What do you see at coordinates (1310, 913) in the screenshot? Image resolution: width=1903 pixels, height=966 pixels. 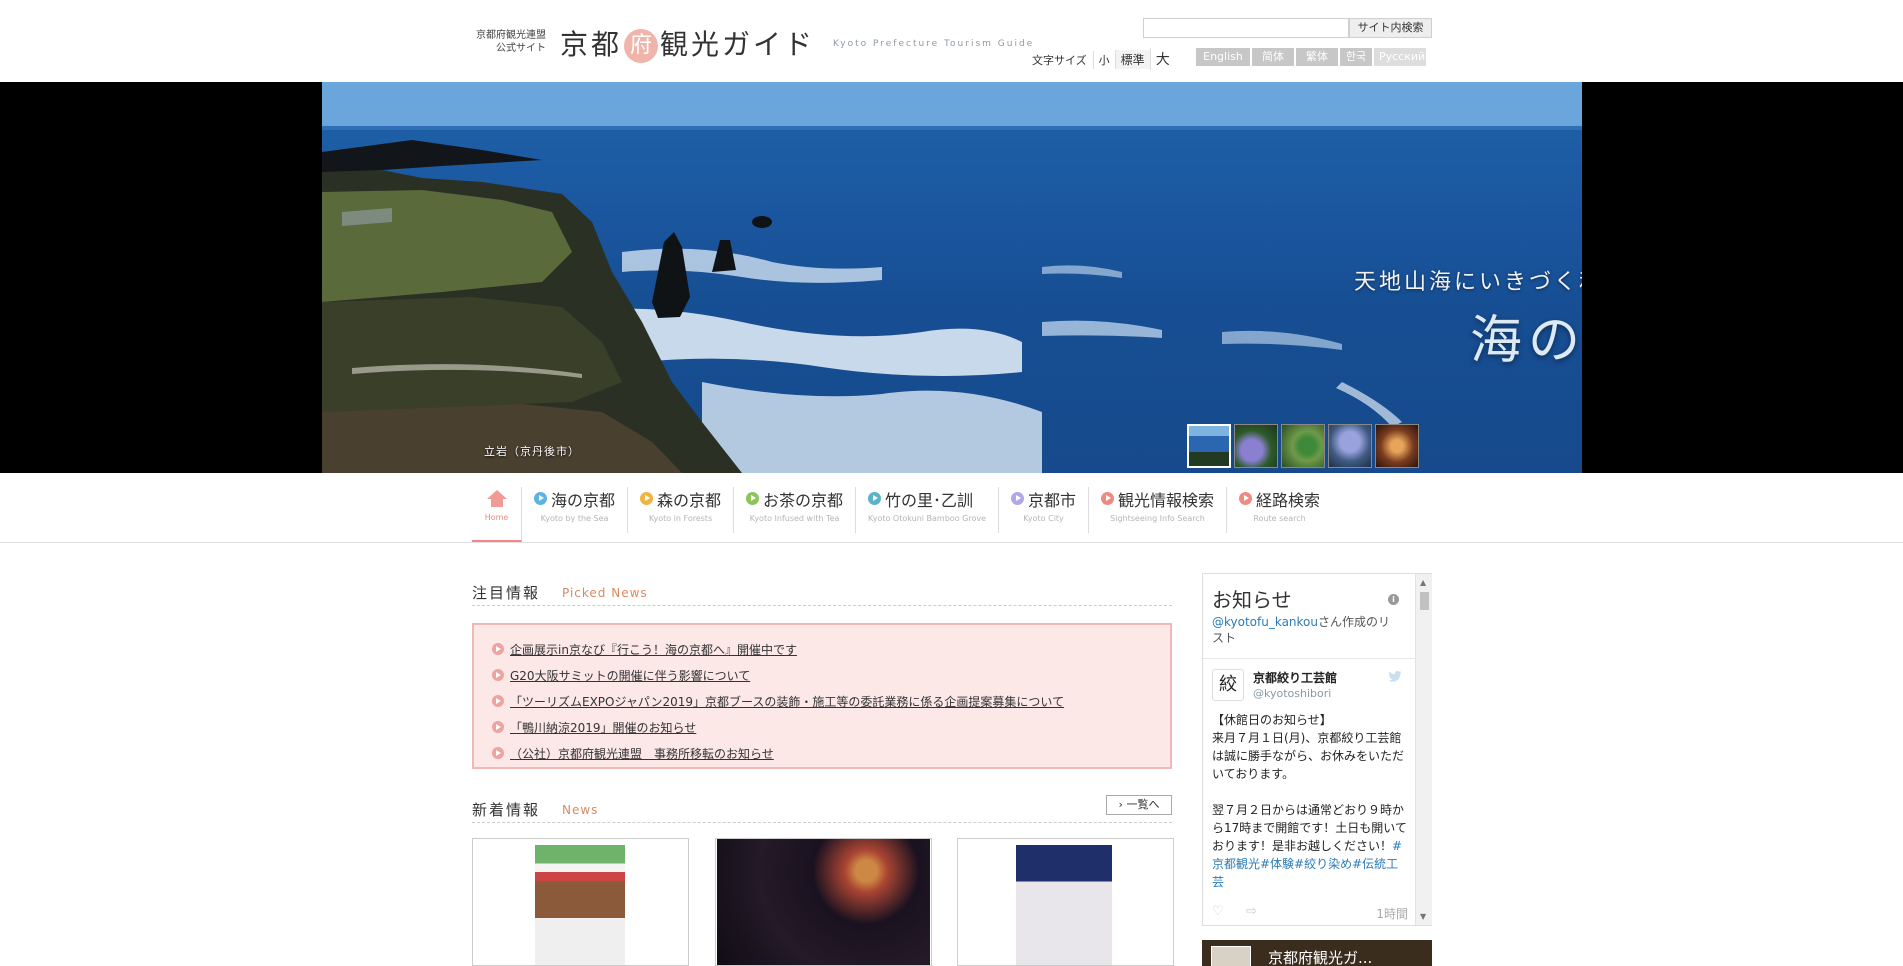 I see `tweet-actions: ♡ ⇨ 1時間` at bounding box center [1310, 913].